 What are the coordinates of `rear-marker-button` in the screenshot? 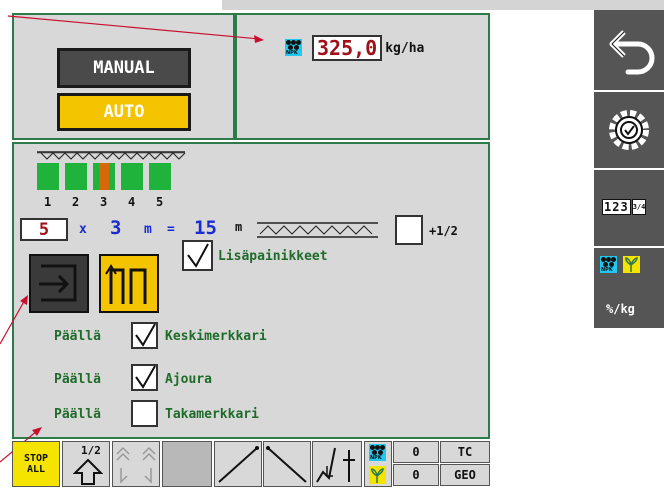 It's located at (337, 464).